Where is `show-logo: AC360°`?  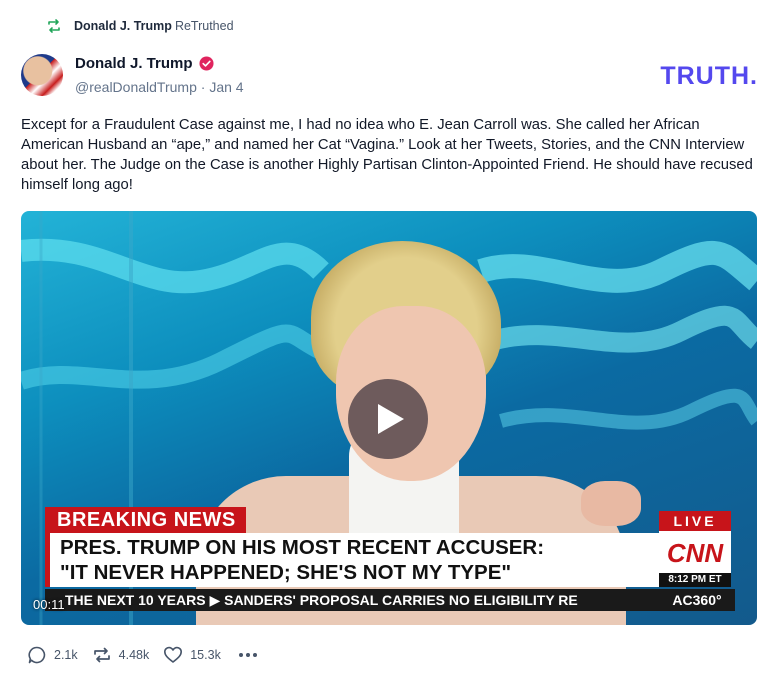
show-logo: AC360° is located at coordinates (697, 600).